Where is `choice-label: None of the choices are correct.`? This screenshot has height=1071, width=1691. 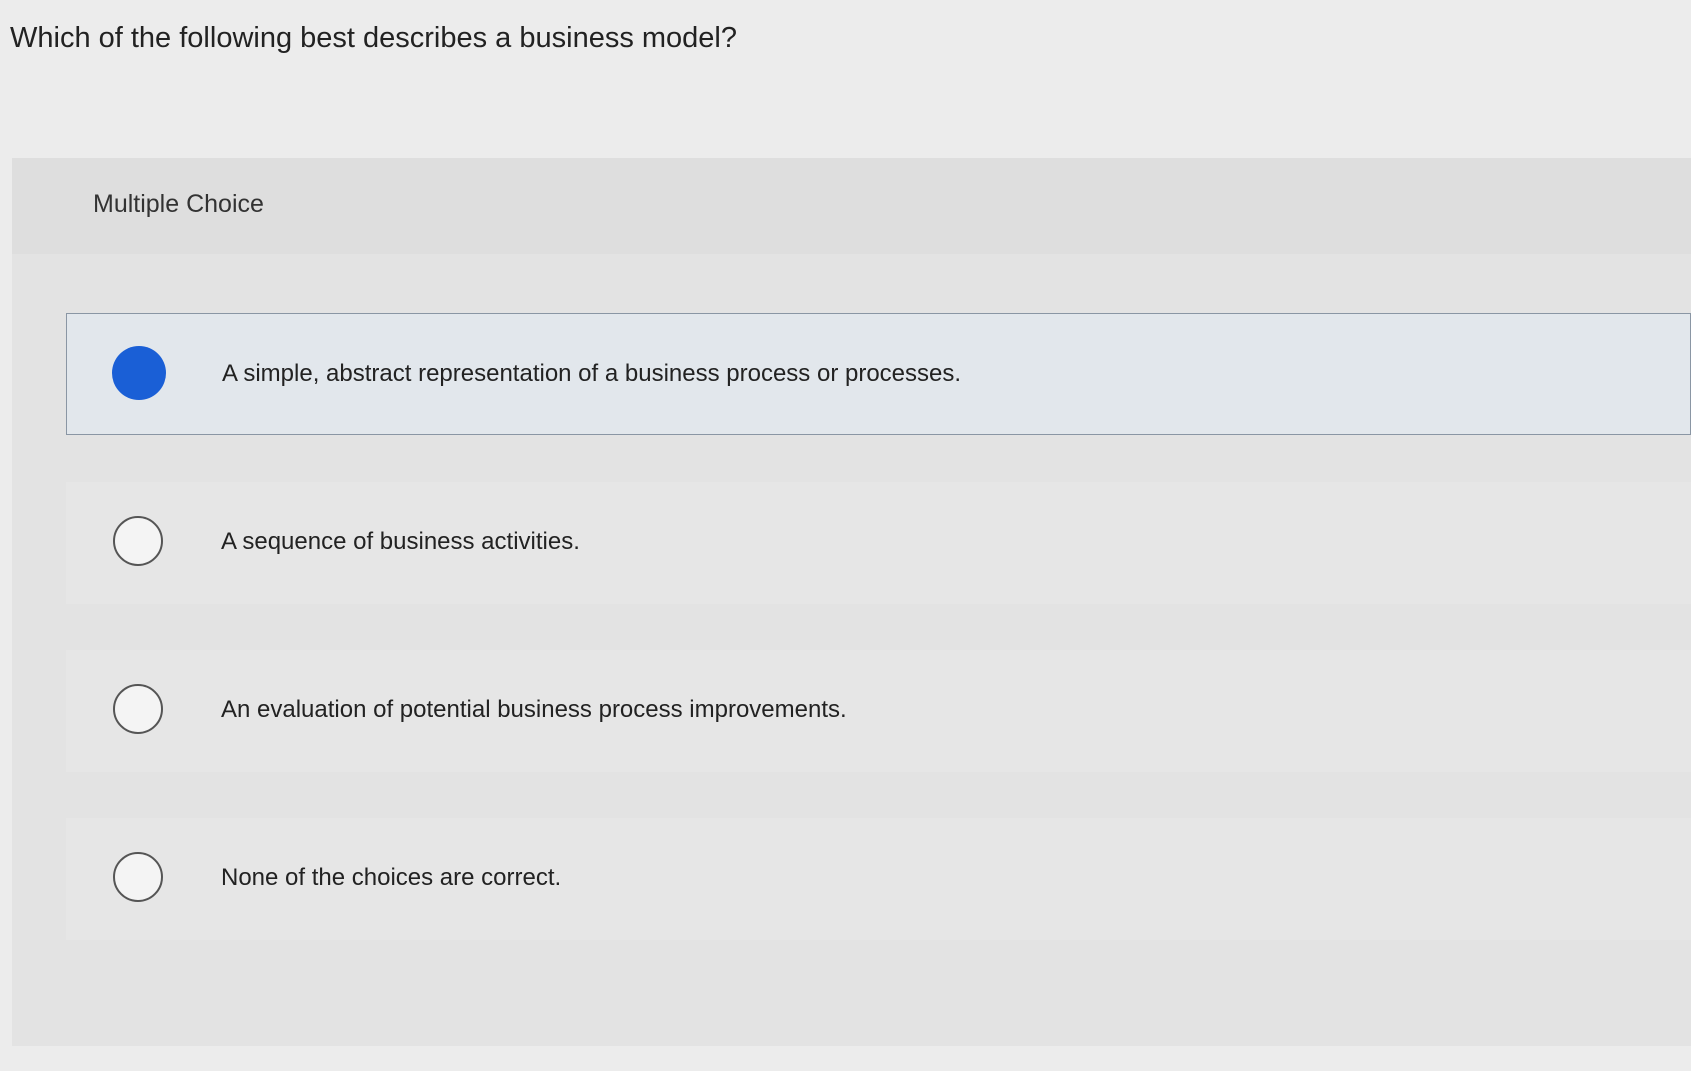
choice-label: None of the choices are correct. is located at coordinates (391, 877).